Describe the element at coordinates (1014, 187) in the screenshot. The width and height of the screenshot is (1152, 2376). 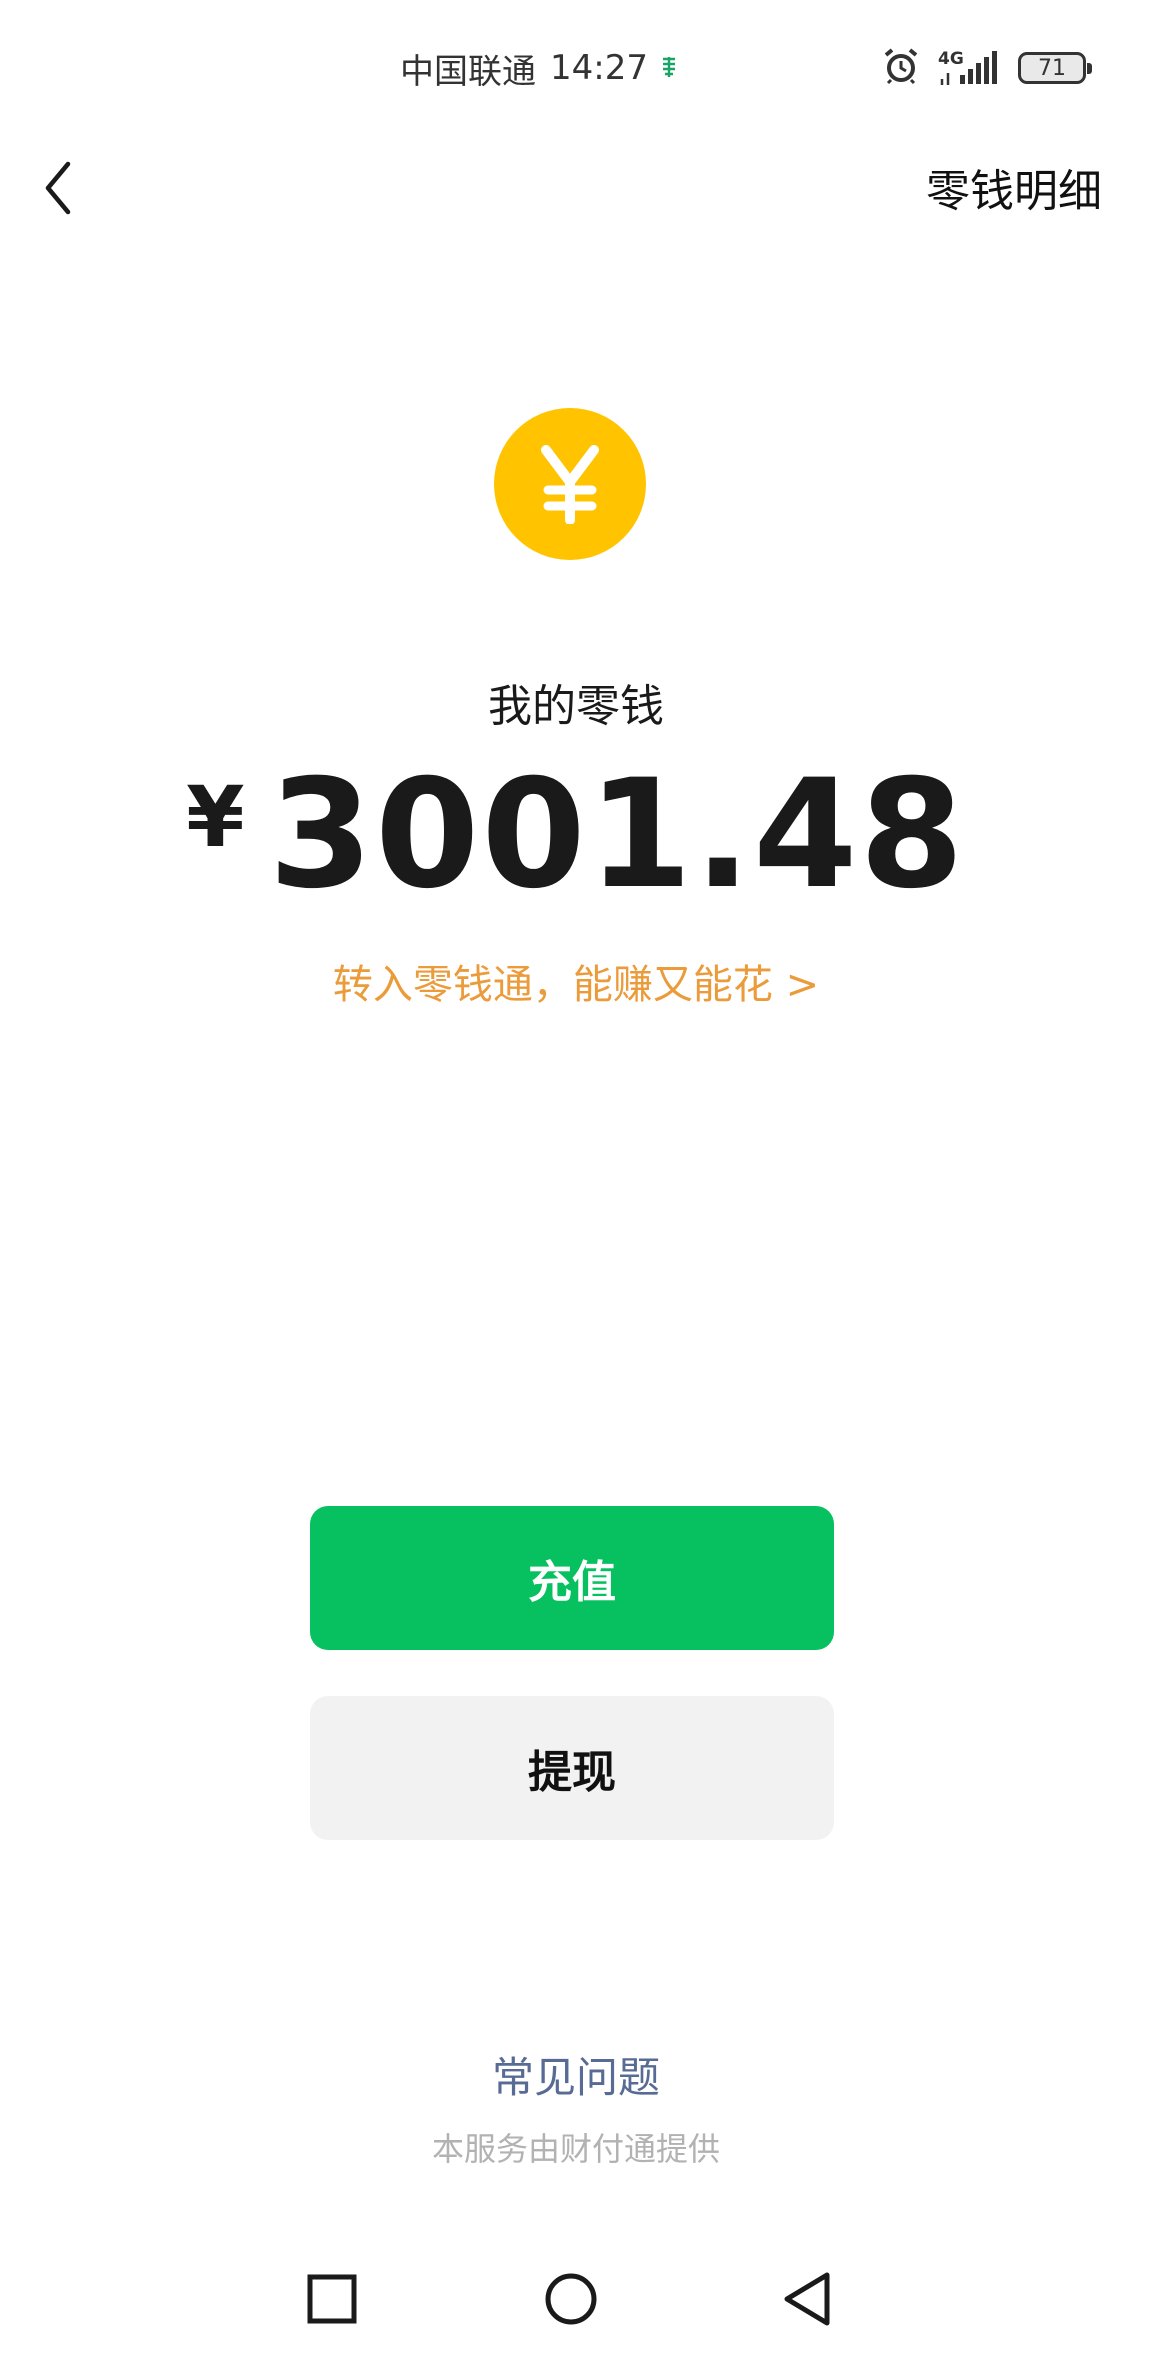
I see `balance-detail-link: 零钱明细` at that location.